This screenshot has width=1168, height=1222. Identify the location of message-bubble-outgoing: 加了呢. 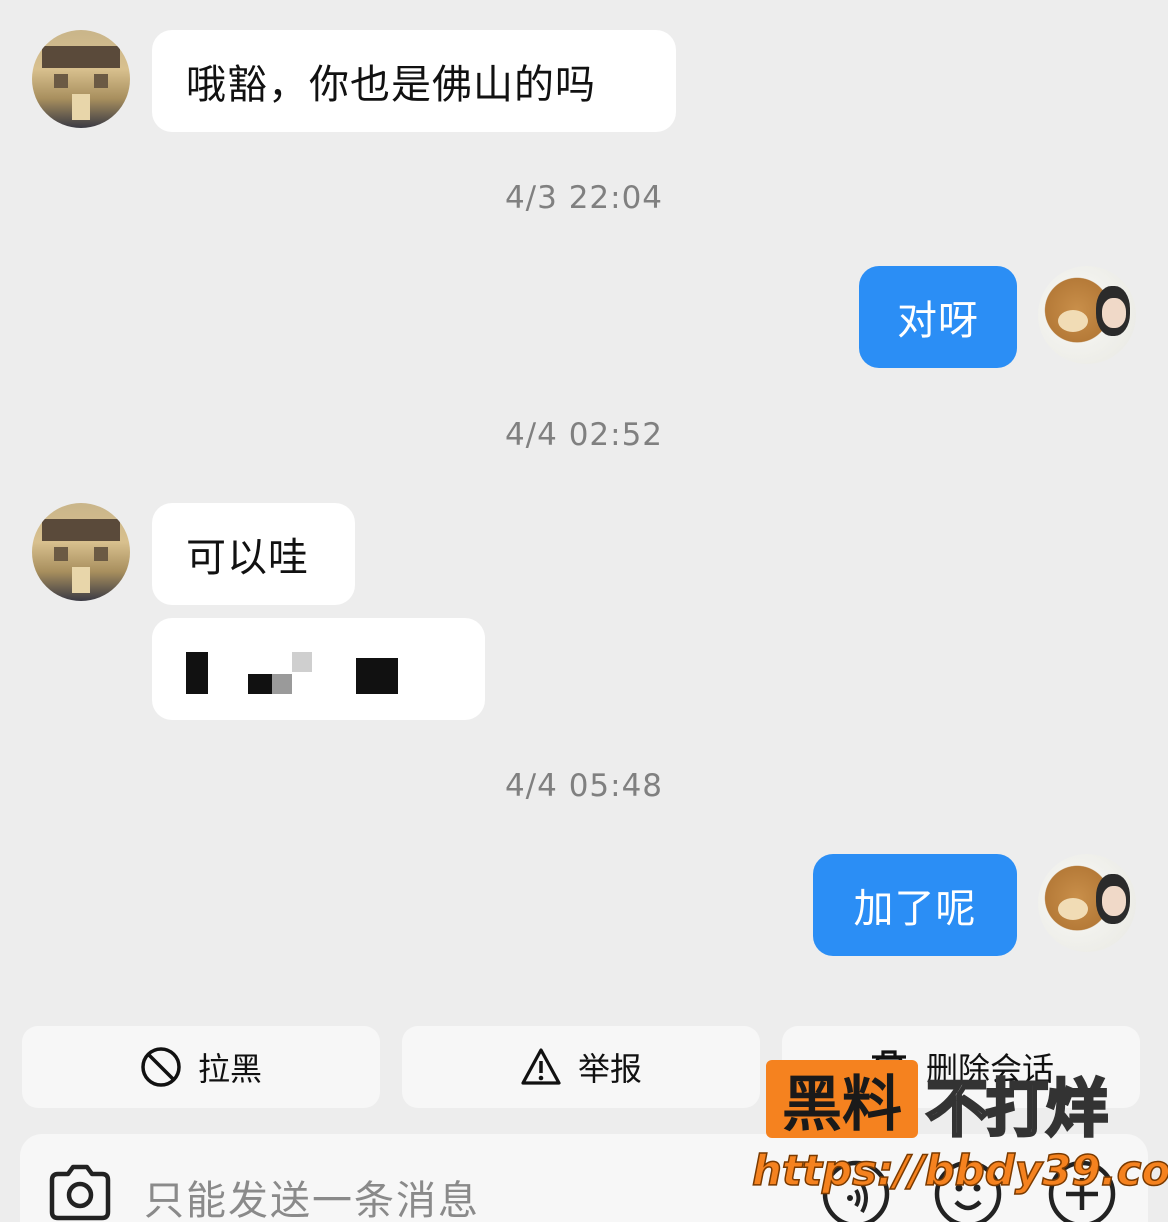
(915, 905).